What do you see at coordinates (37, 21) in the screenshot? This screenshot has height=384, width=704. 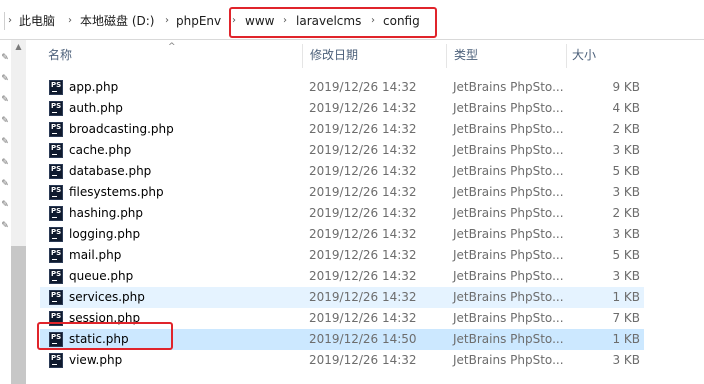 I see `breadcrumb-item-this-pc: 此电脑` at bounding box center [37, 21].